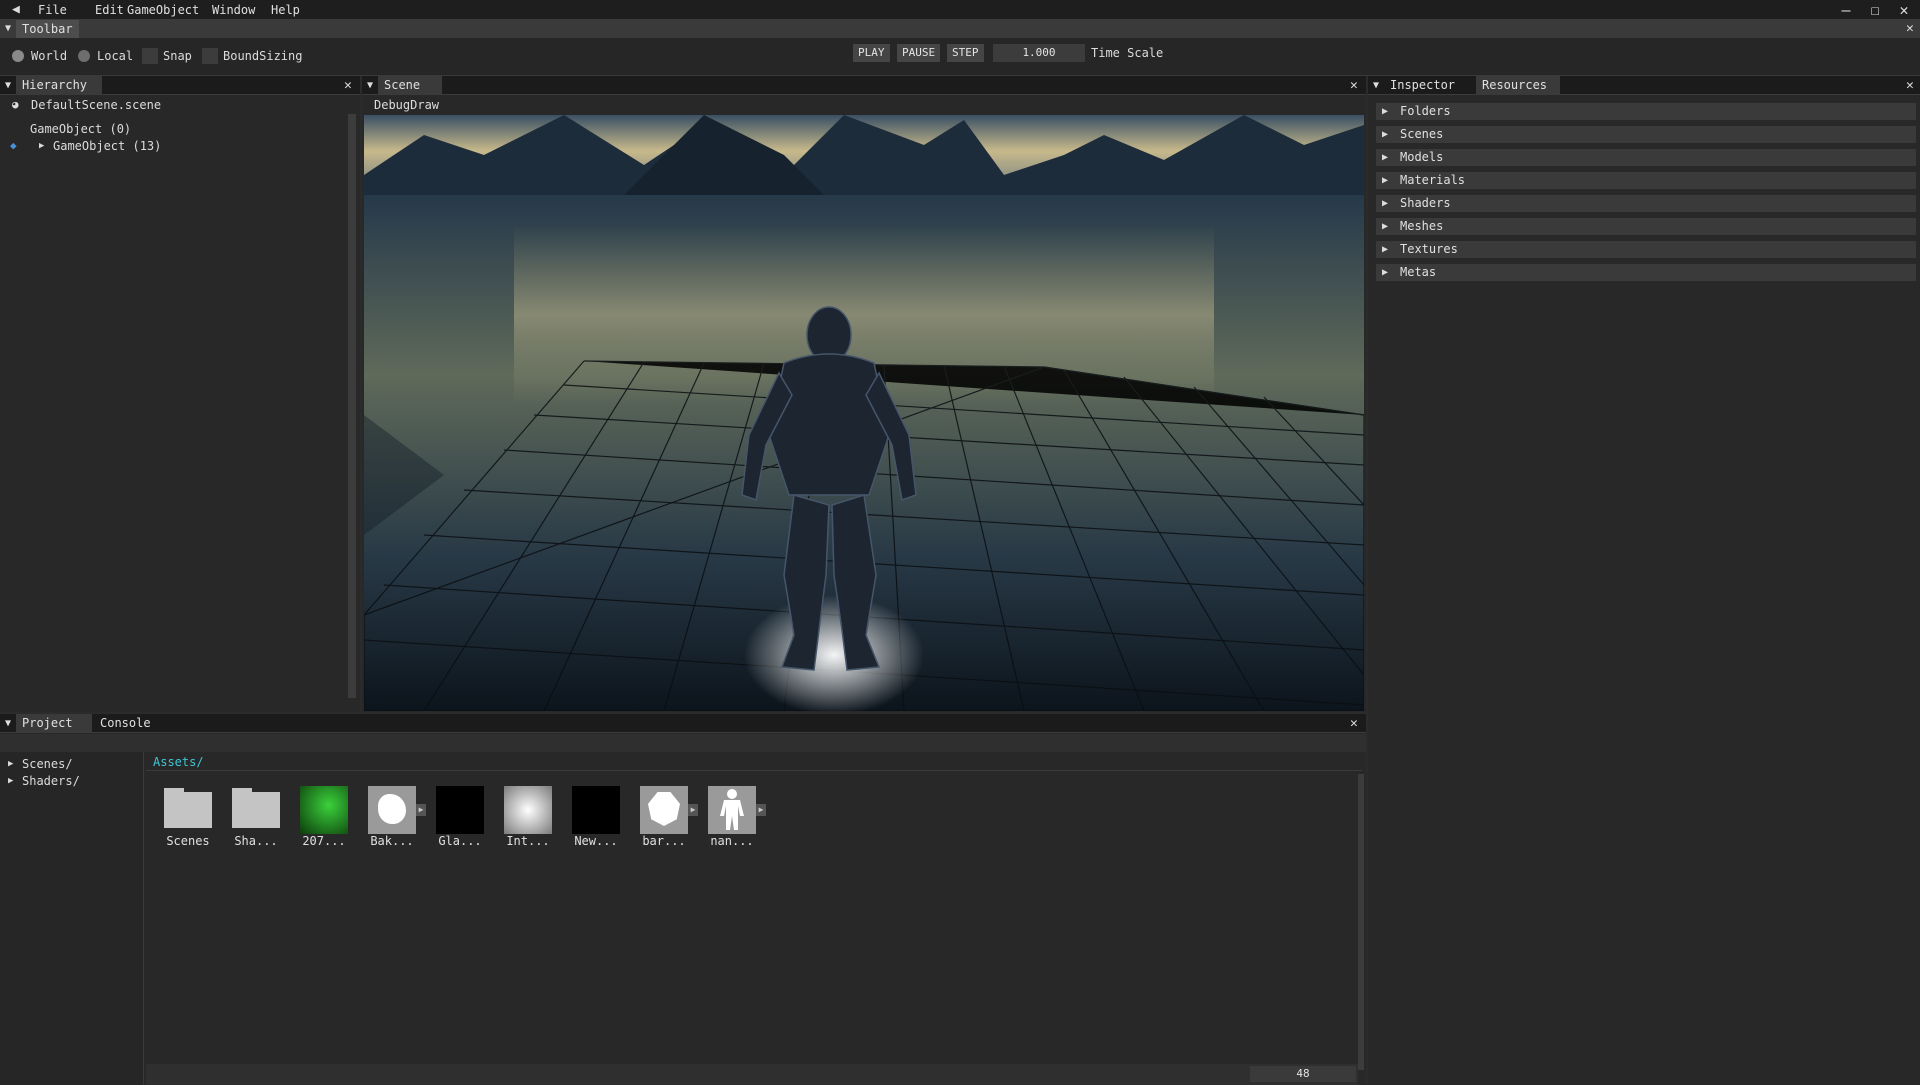  I want to click on asset-item: Scenes, so click(184, 821).